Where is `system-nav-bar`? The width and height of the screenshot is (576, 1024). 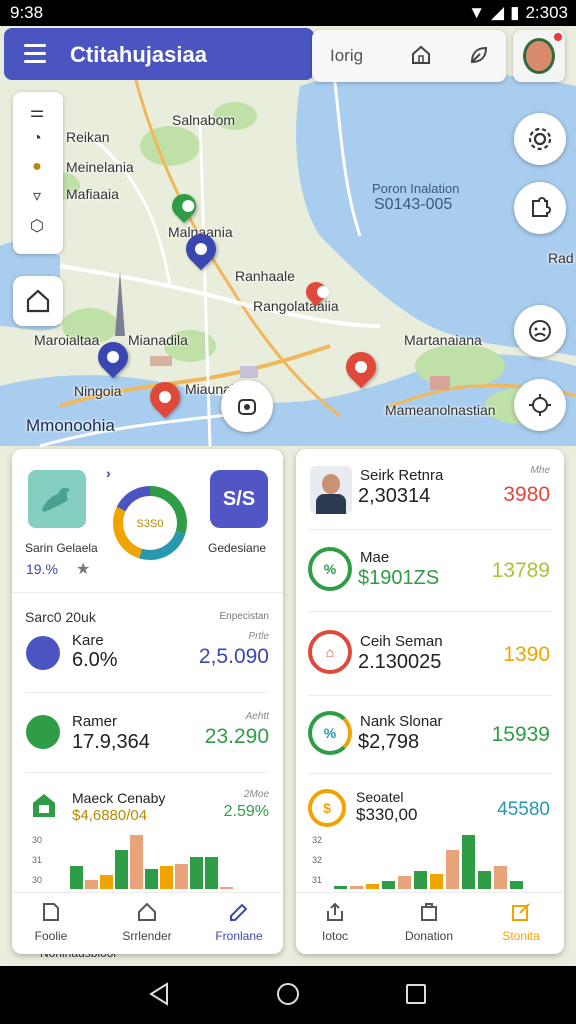
system-nav-bar is located at coordinates (288, 995).